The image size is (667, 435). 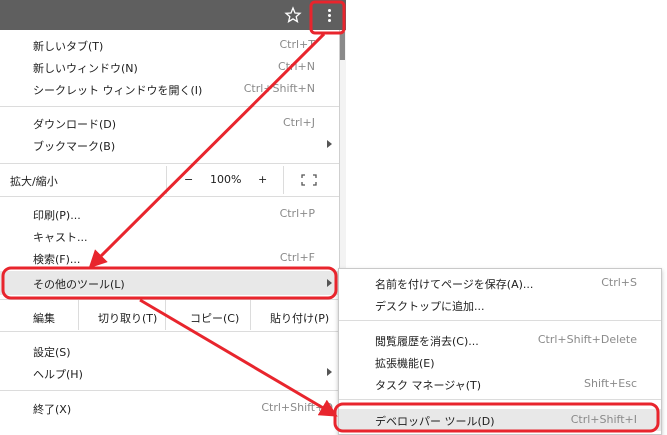 What do you see at coordinates (496, 417) in the screenshot?
I see `annotation-box-dev-tools` at bounding box center [496, 417].